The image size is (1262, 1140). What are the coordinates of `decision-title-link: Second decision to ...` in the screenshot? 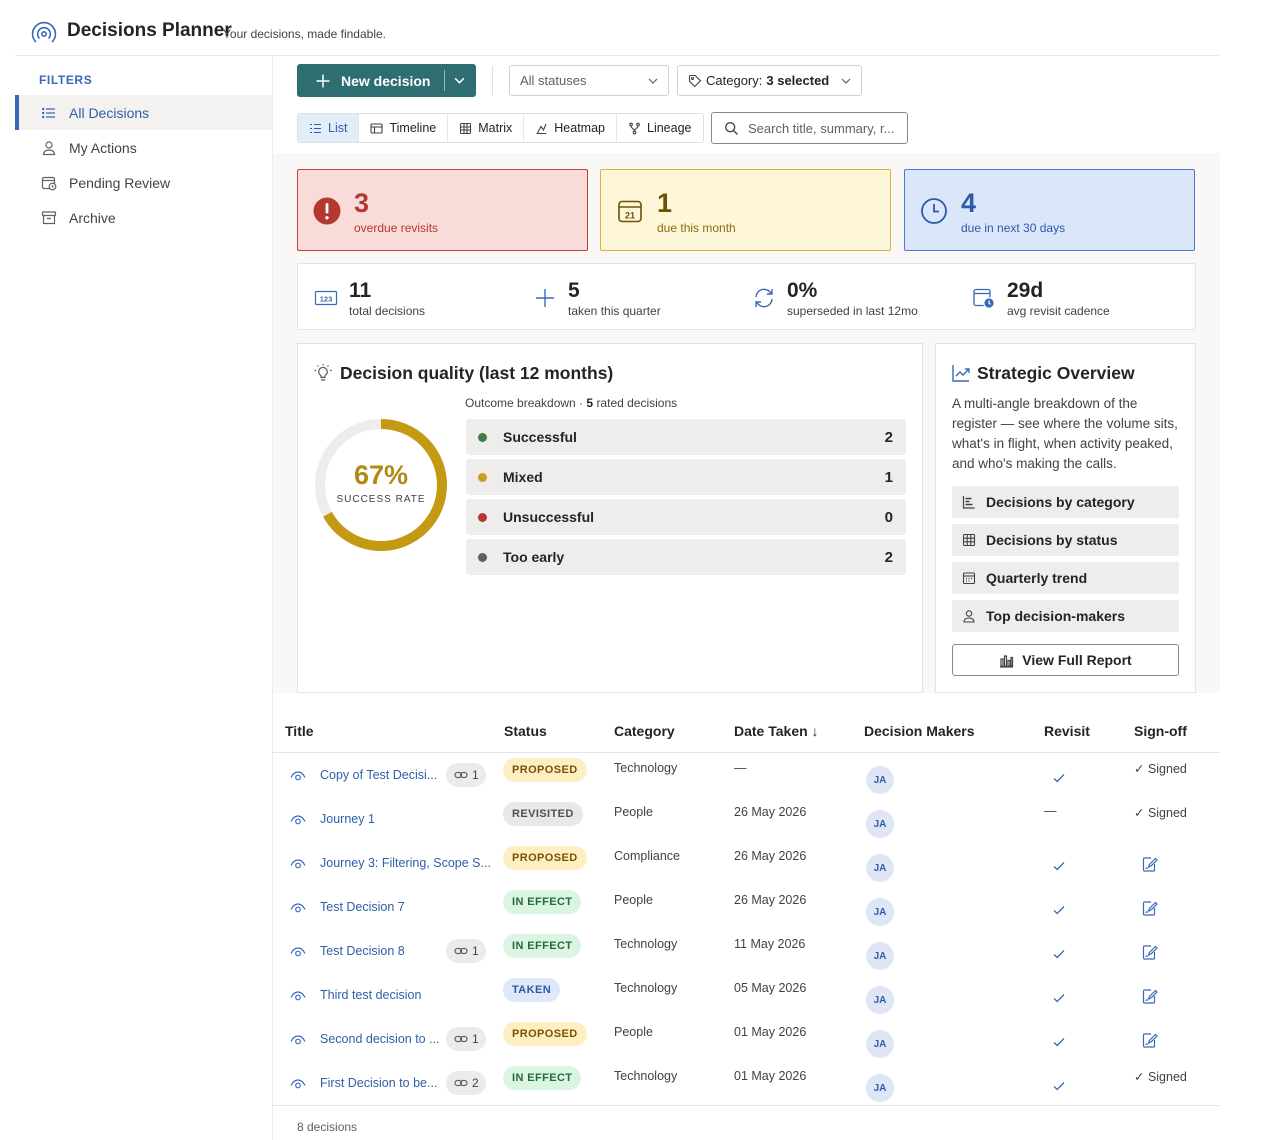 It's located at (380, 1039).